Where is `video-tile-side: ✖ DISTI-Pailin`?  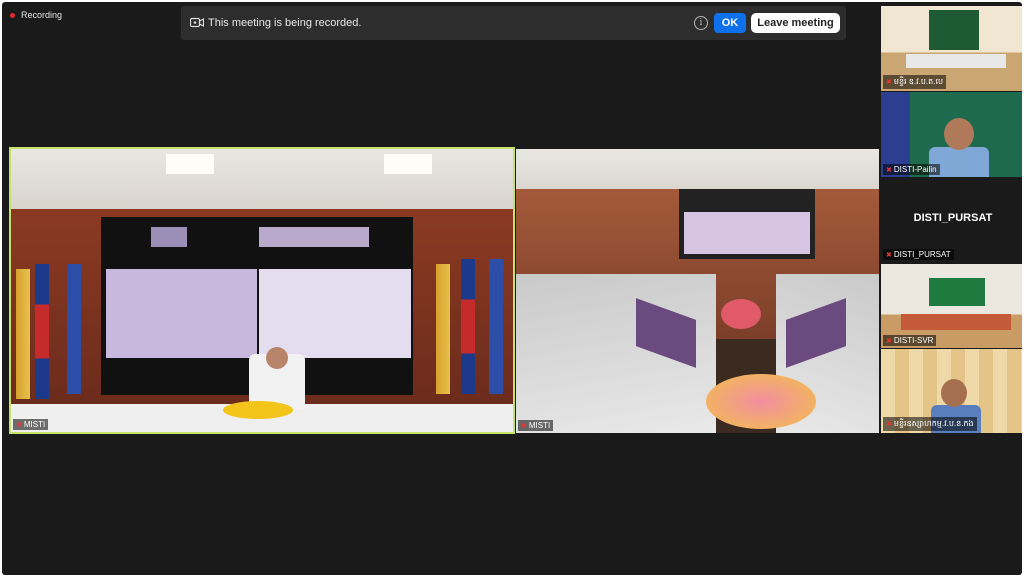
video-tile-side: ✖ DISTI-Pailin is located at coordinates (951, 134).